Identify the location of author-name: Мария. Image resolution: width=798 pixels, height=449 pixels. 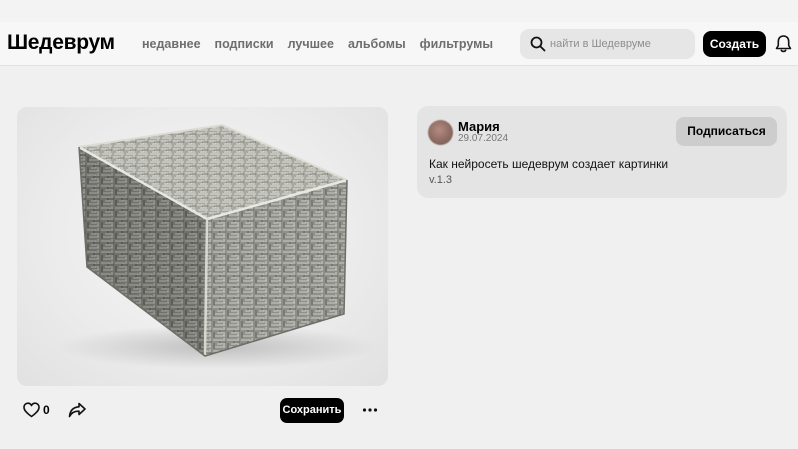
(479, 126).